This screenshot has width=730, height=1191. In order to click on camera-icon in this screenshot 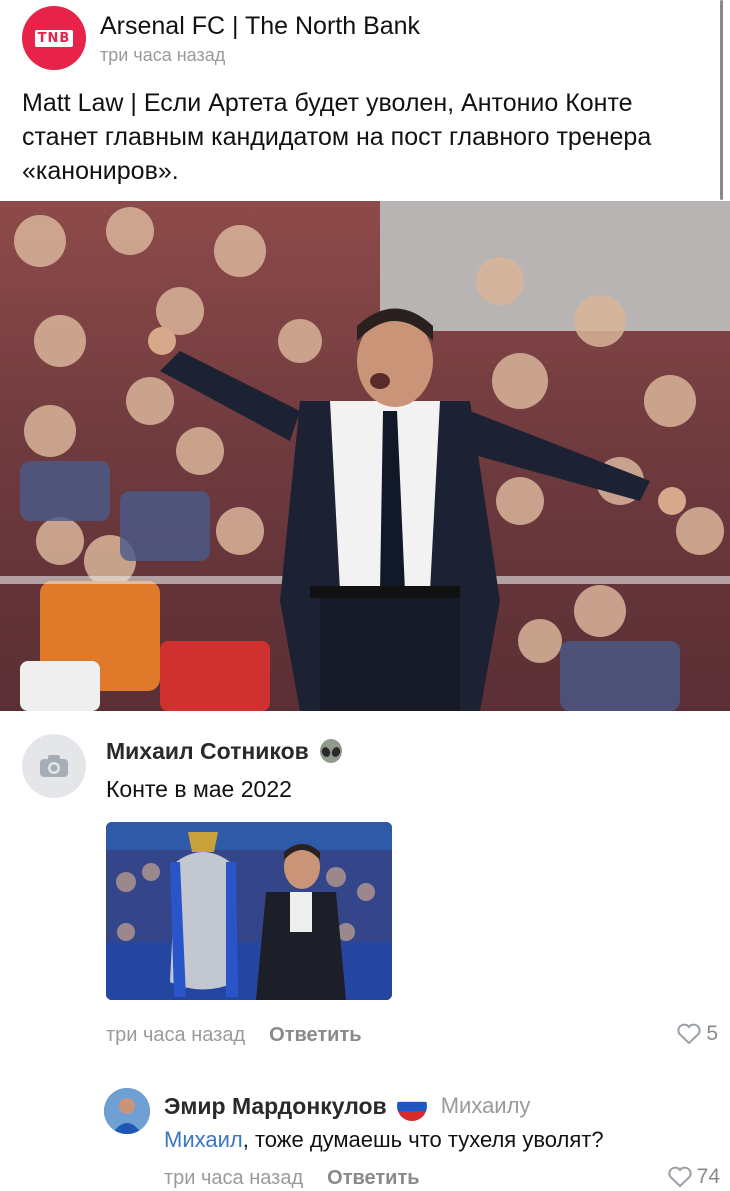, I will do `click(54, 766)`.